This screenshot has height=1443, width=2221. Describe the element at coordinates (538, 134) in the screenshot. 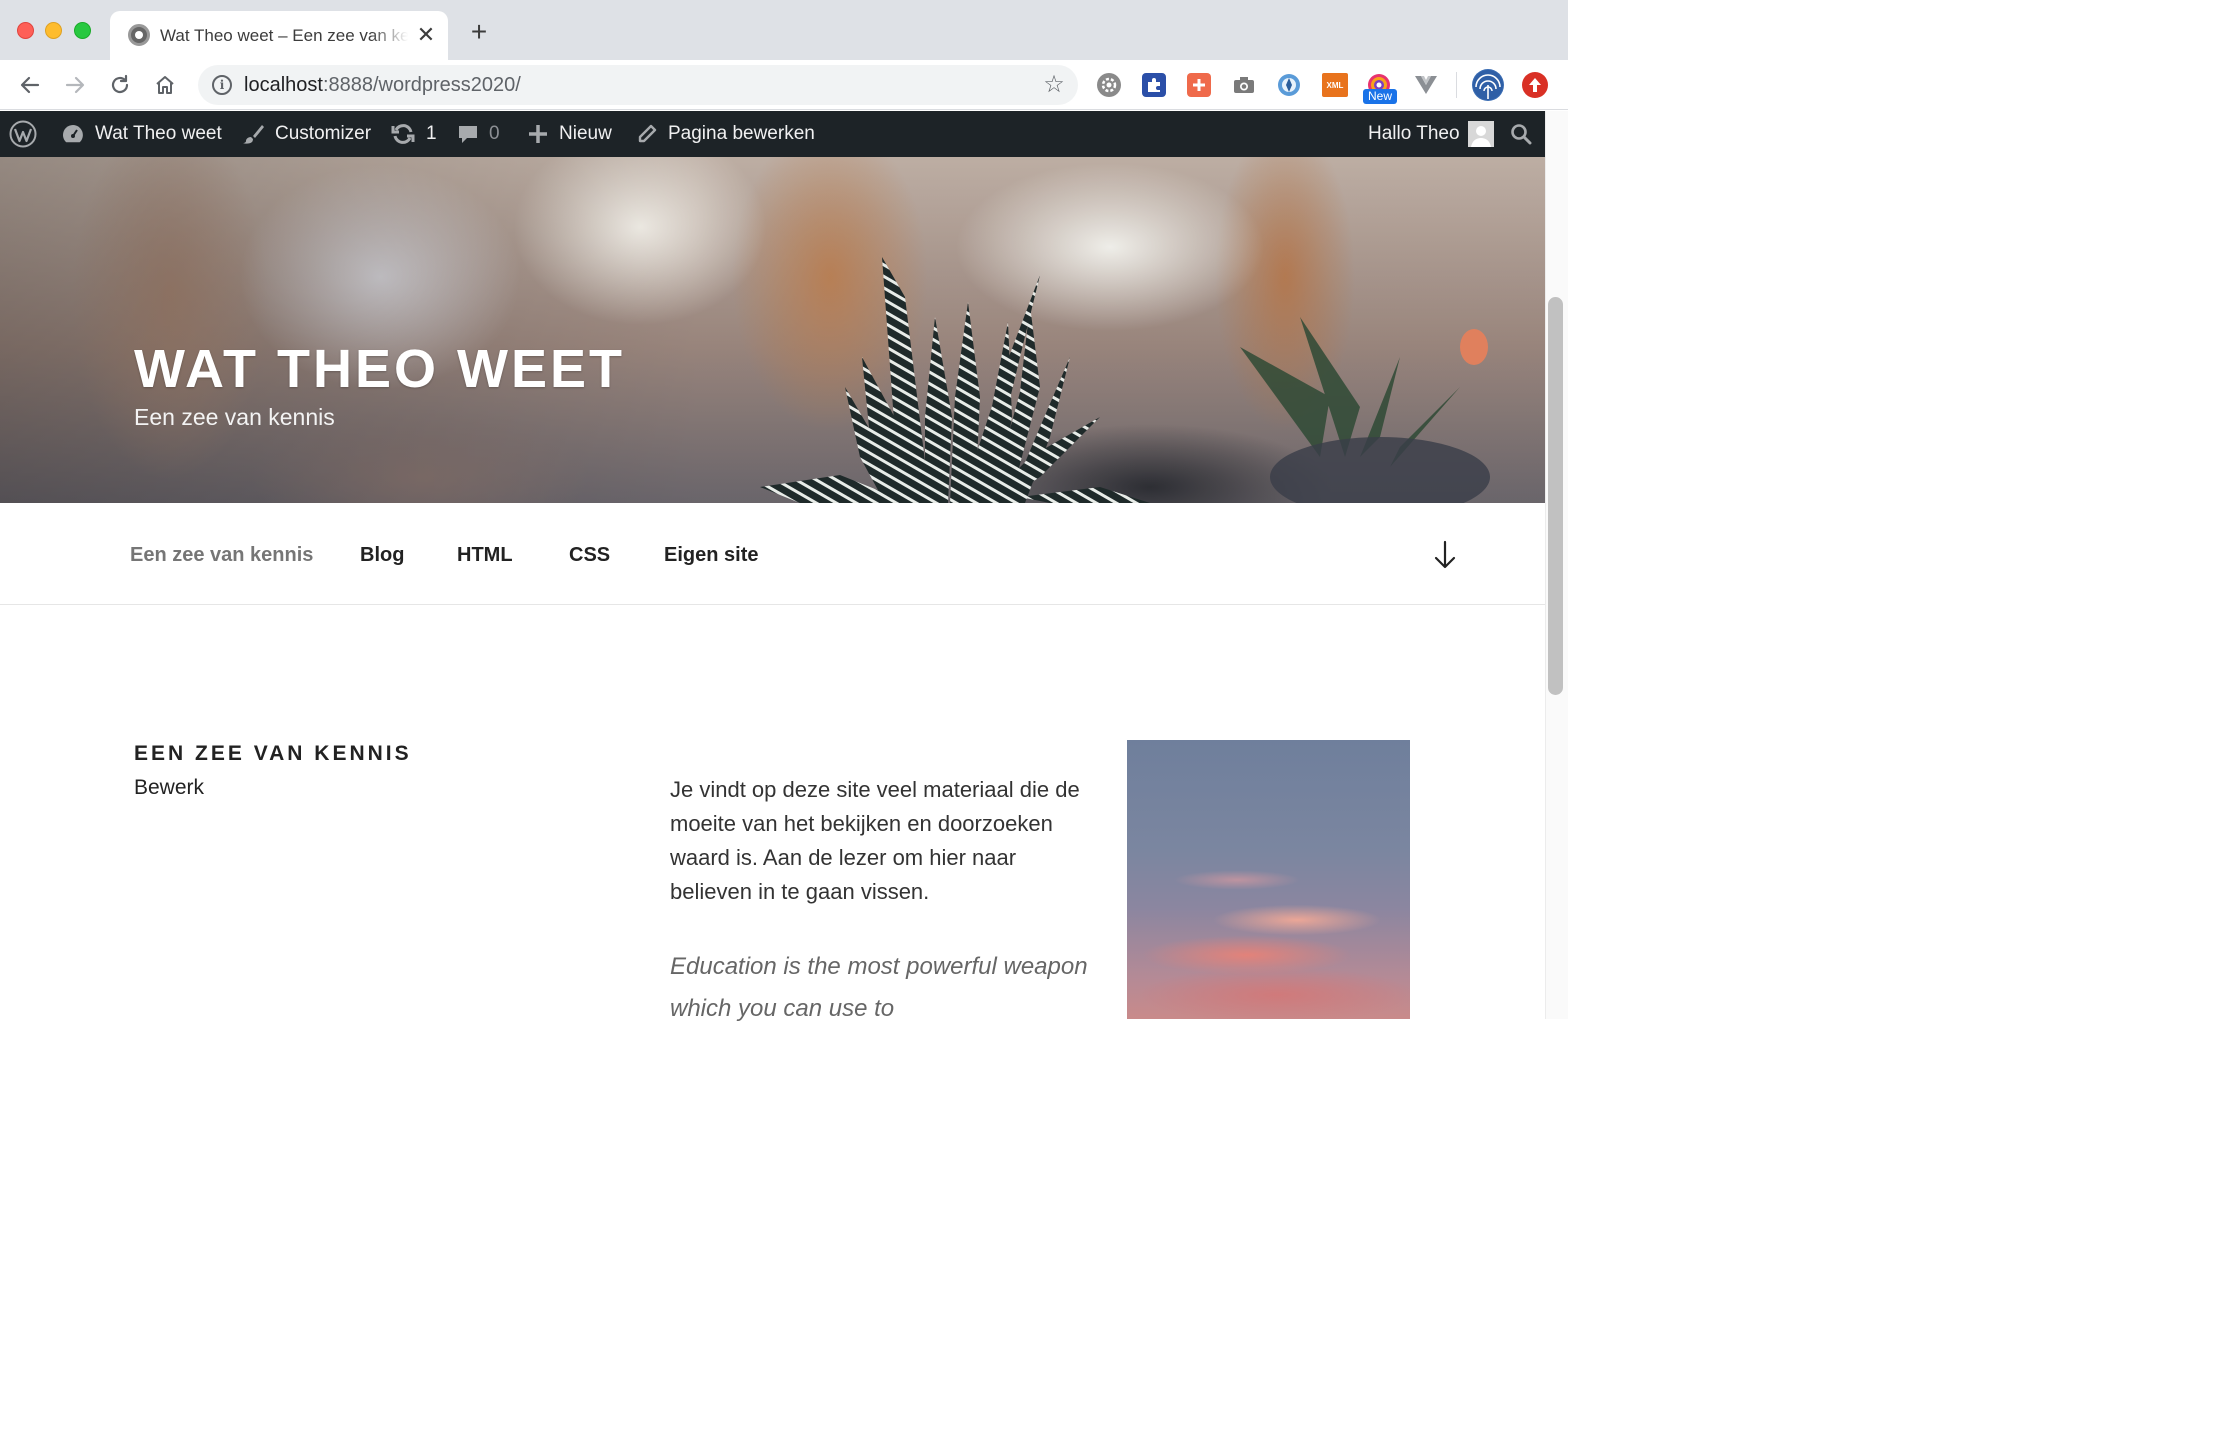

I see `plus-icon` at that location.